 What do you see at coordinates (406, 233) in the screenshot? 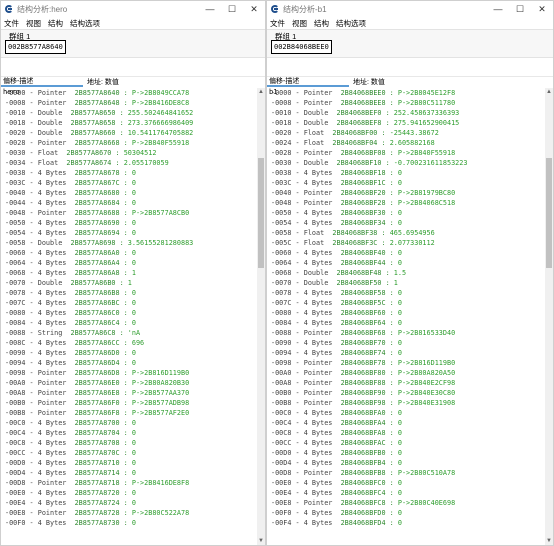
I see `struct-row: -0058 - Float 2B84068BF38 : 465.6954956` at bounding box center [406, 233].